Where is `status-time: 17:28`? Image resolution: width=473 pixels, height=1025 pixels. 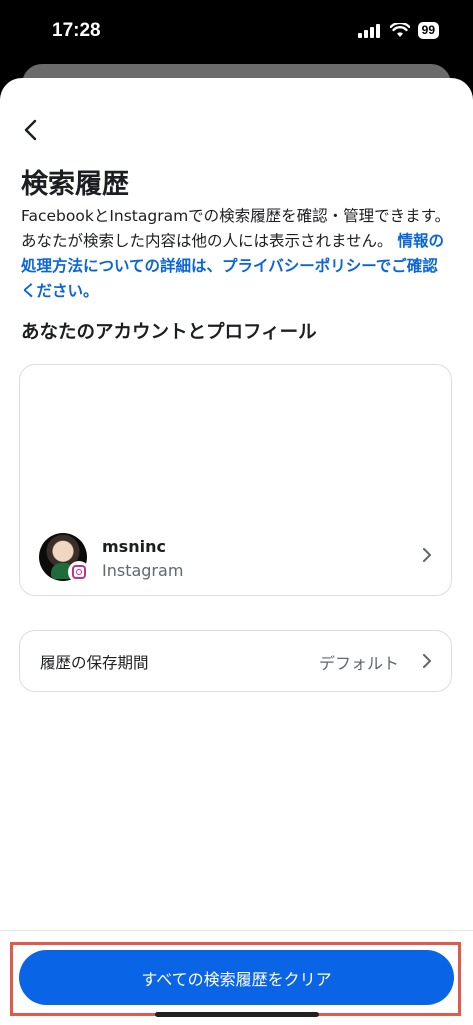
status-time: 17:28 is located at coordinates (76, 30).